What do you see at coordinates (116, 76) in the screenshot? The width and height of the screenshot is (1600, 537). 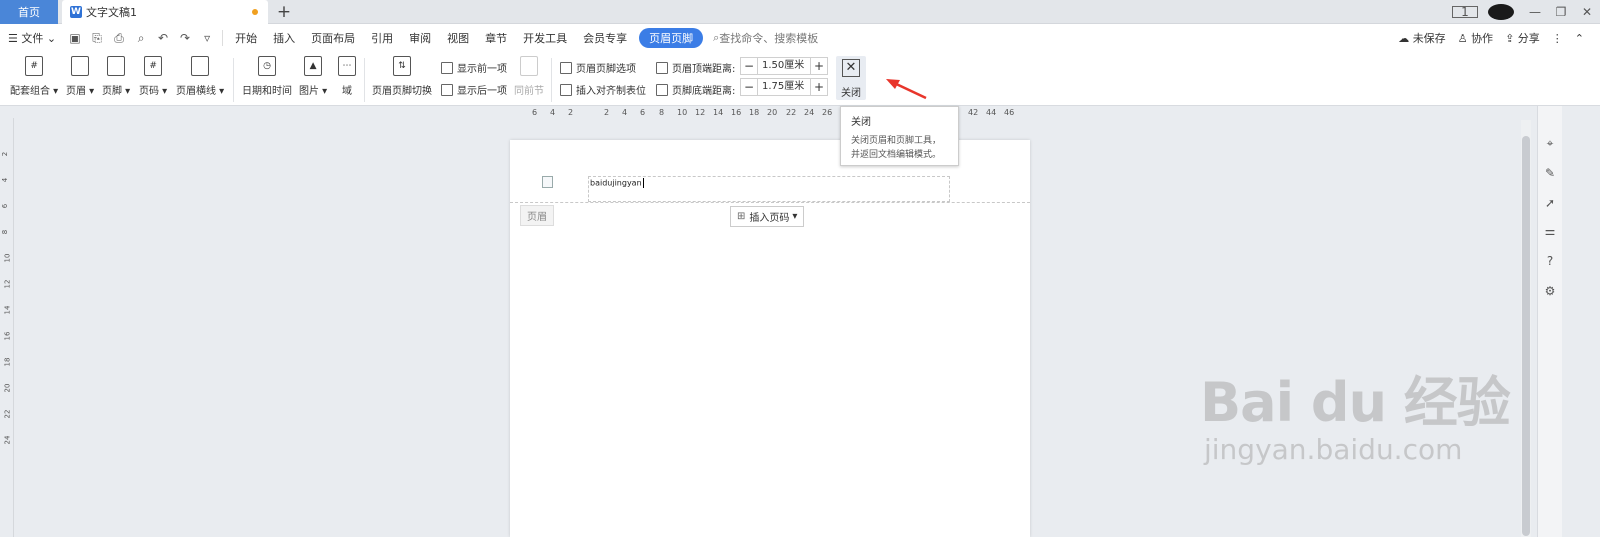 I see `footer-button: 页脚 ▾` at bounding box center [116, 76].